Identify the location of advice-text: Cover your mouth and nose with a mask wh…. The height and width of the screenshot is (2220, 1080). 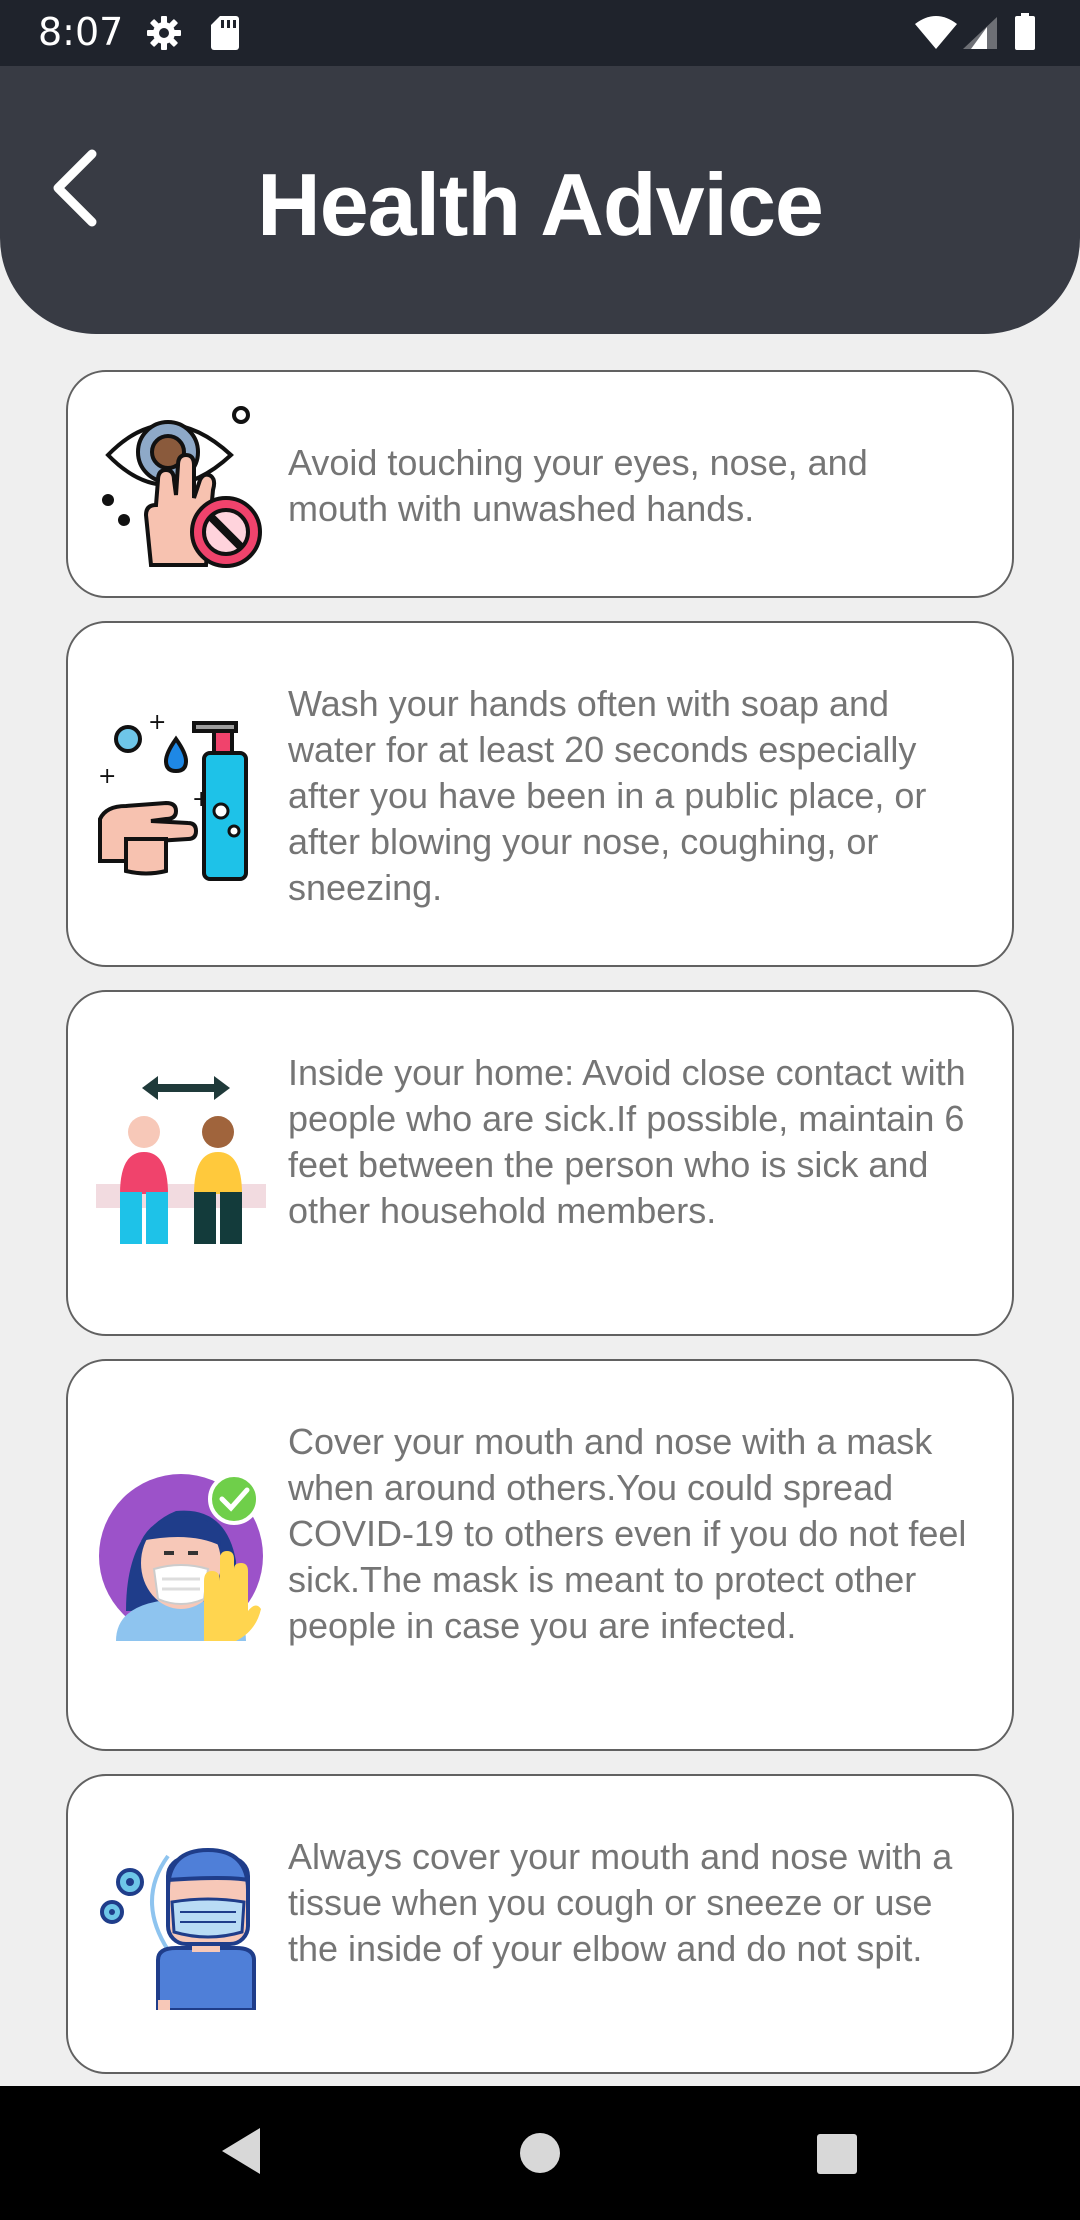
(627, 1533).